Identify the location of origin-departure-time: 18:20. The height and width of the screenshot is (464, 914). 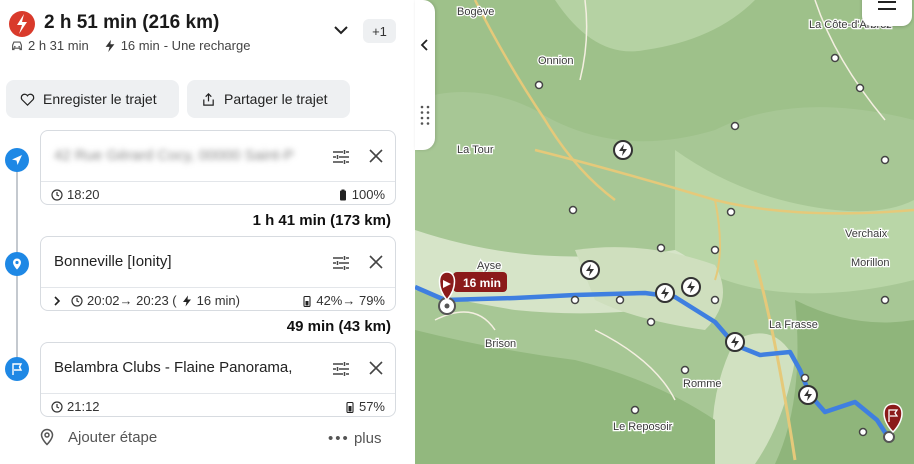
(83, 194).